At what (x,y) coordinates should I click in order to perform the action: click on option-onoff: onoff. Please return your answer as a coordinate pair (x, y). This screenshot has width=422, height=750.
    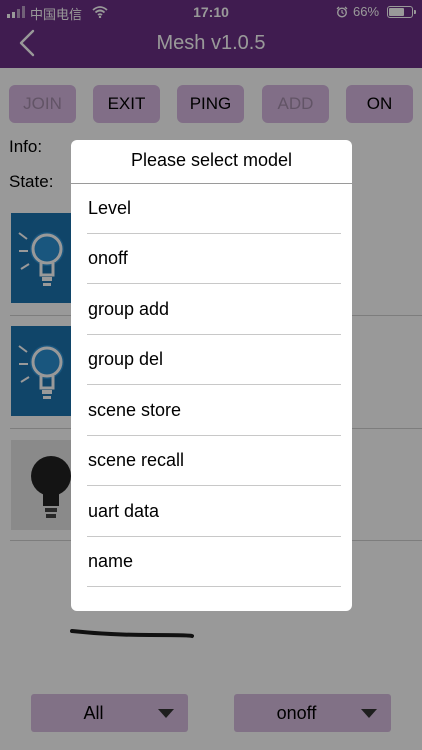
    Looking at the image, I should click on (214, 259).